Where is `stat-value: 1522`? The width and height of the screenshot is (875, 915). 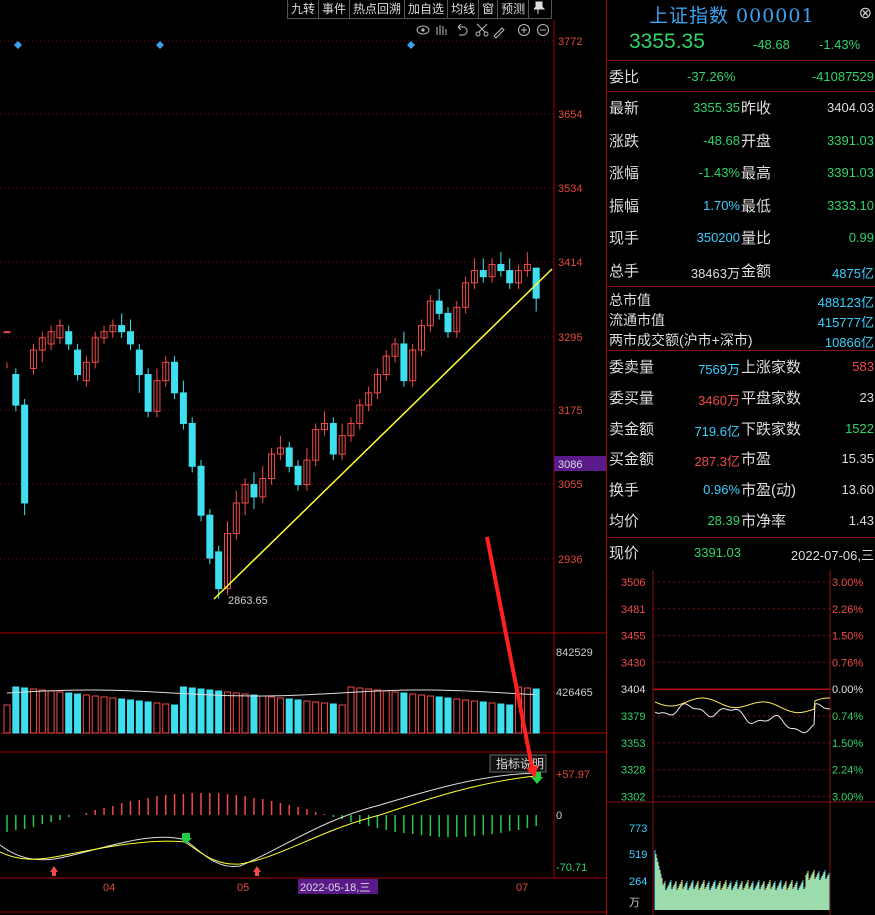 stat-value: 1522 is located at coordinates (859, 428).